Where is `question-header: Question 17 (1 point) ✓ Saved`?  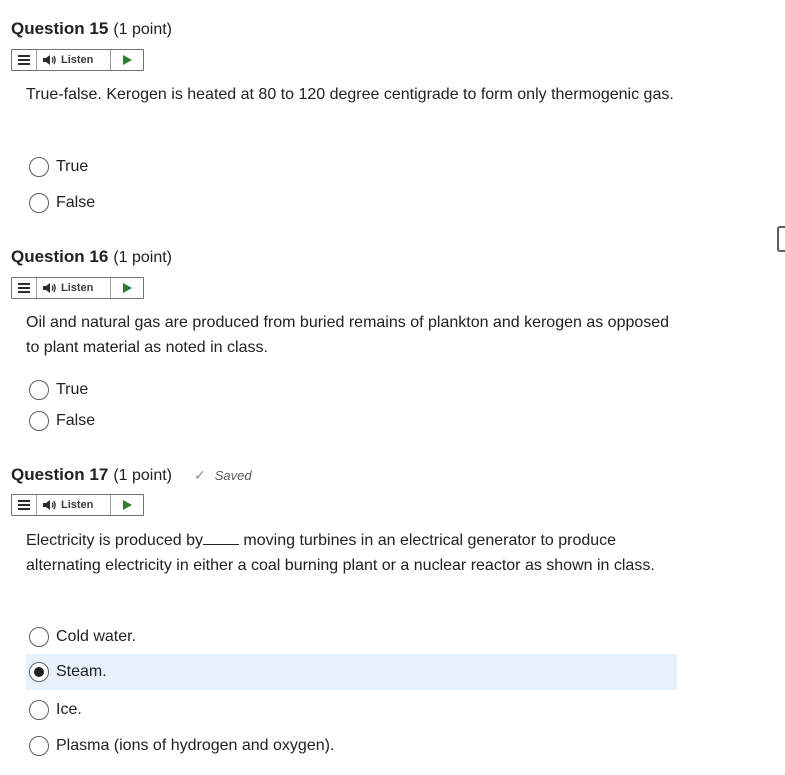
question-header: Question 17 (1 point) ✓ Saved is located at coordinates (131, 476).